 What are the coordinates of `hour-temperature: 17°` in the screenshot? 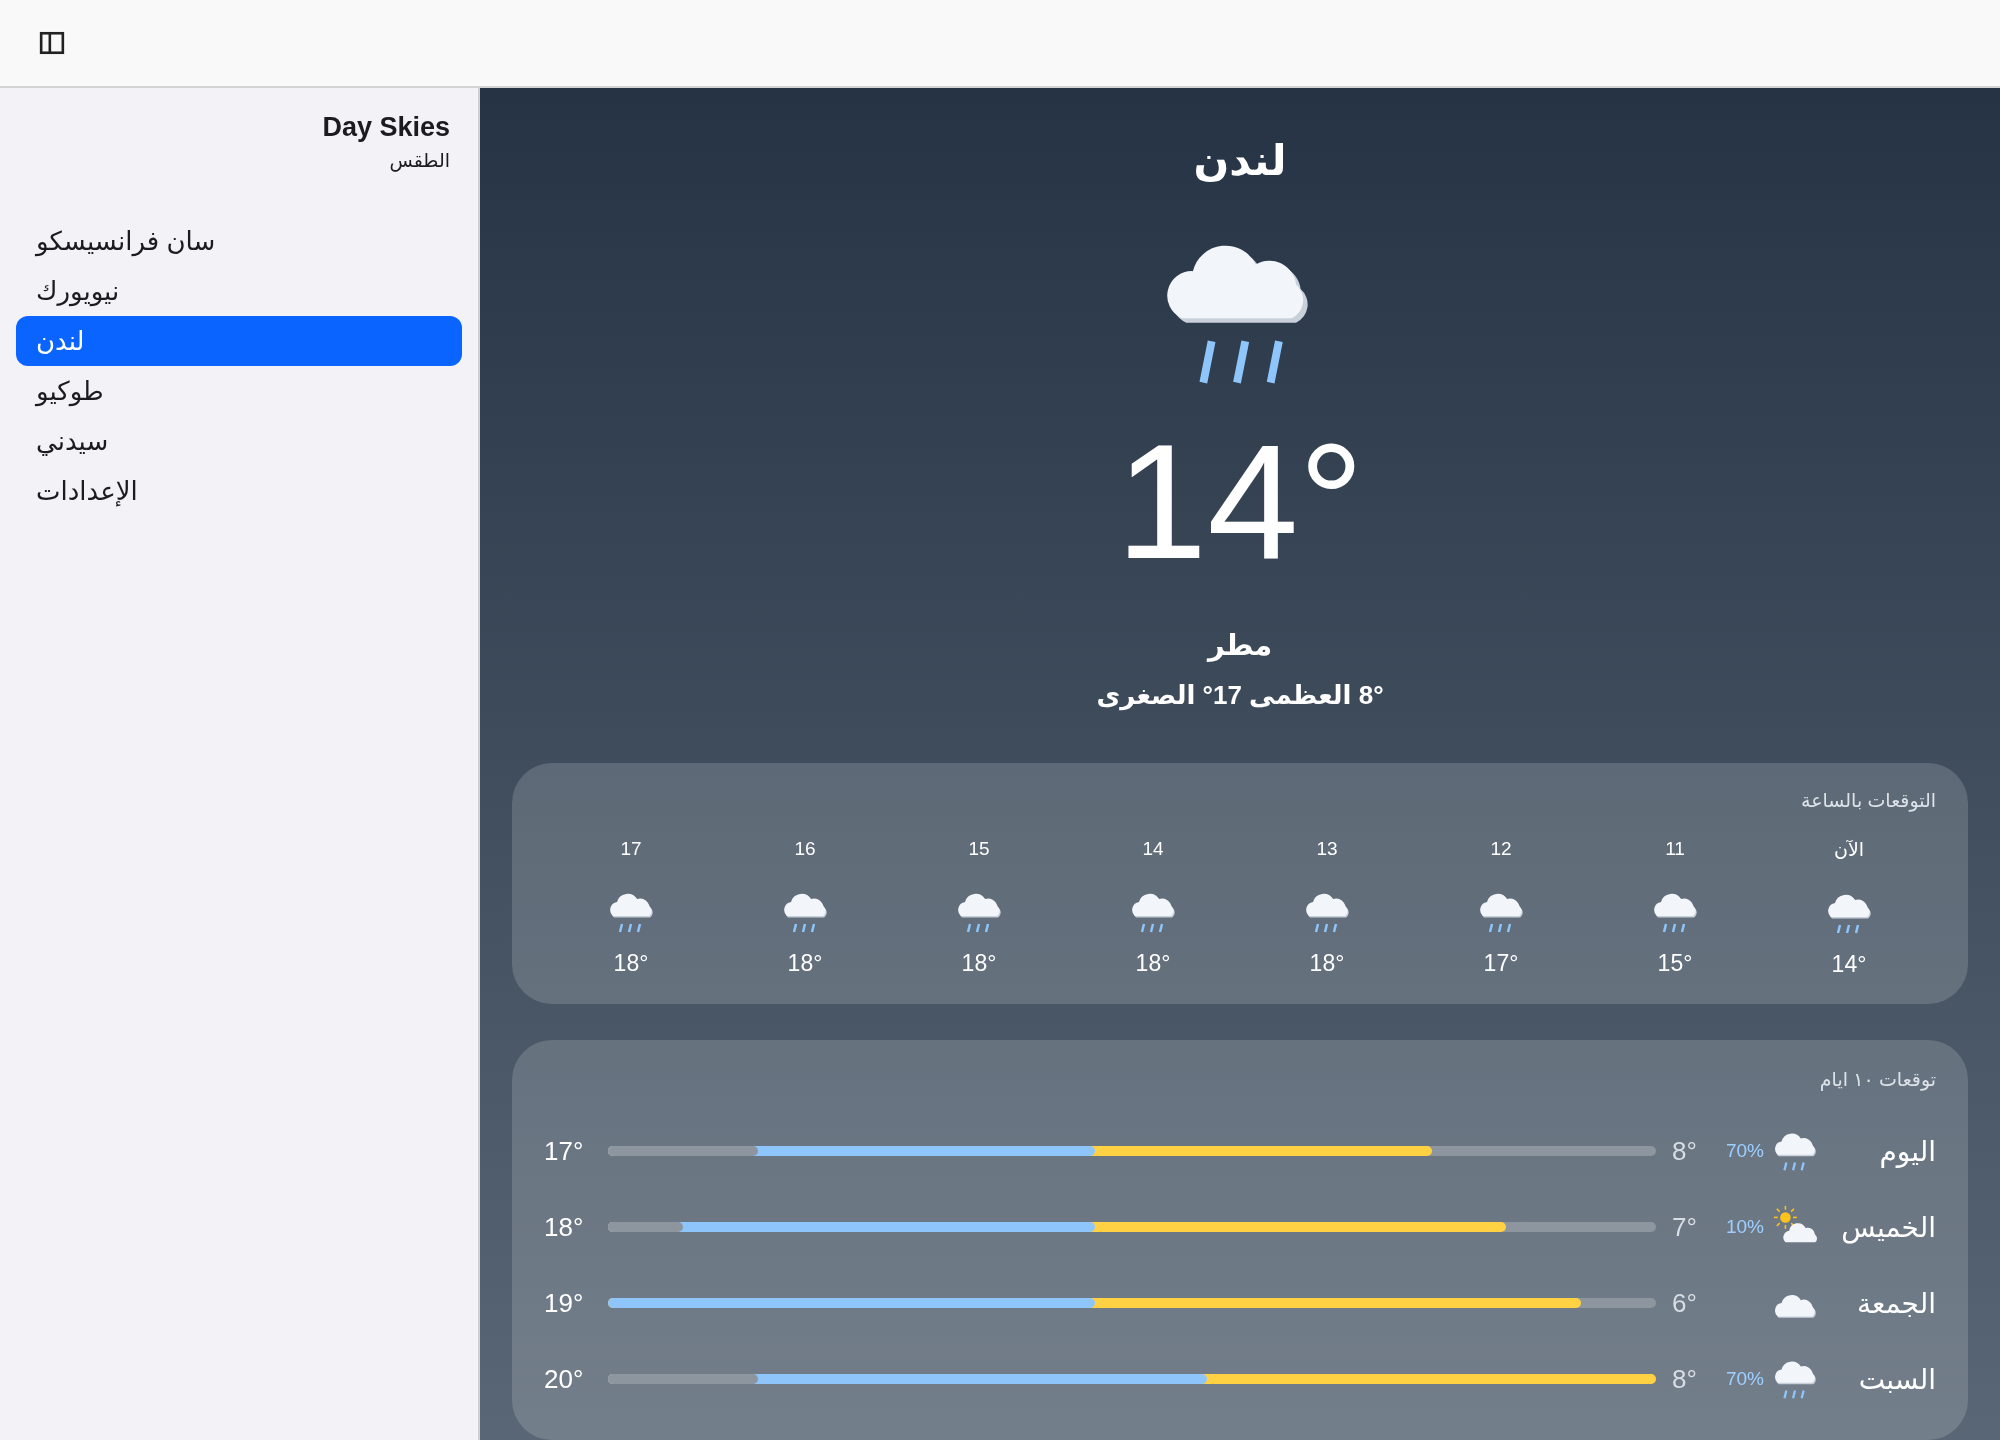 It's located at (1501, 963).